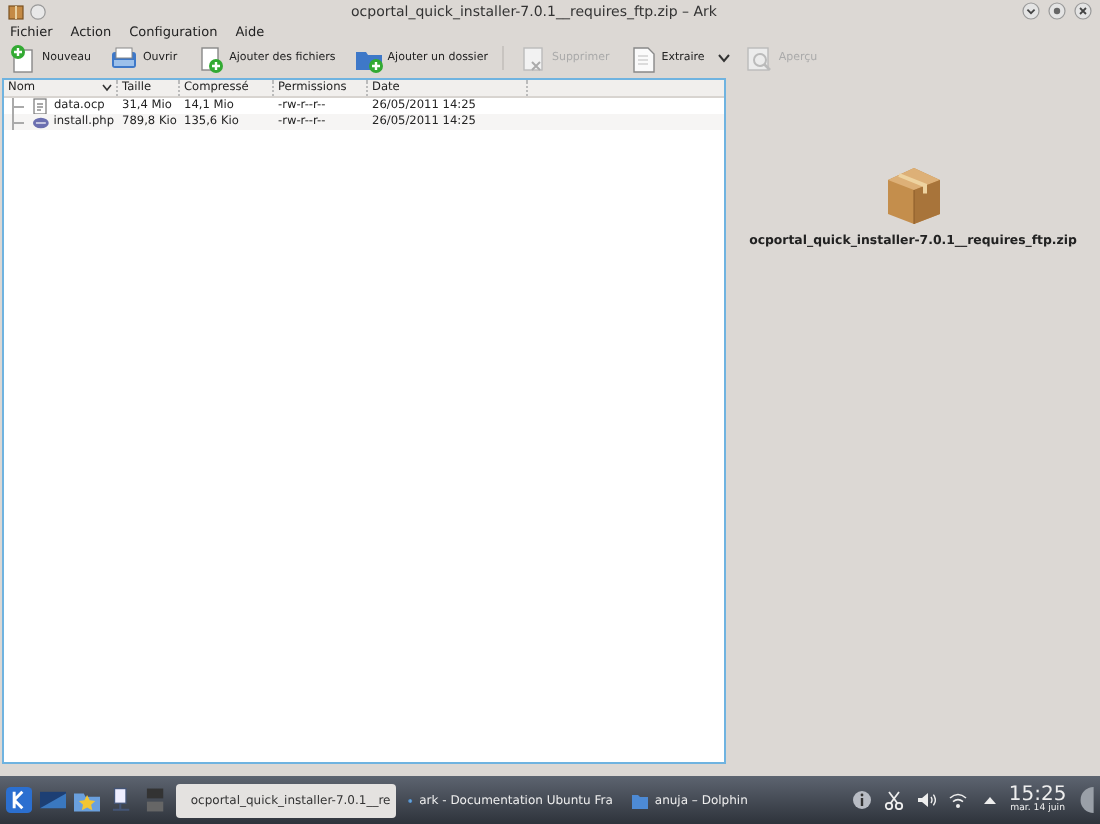 The height and width of the screenshot is (824, 1100). I want to click on printer-icon, so click(123, 58).